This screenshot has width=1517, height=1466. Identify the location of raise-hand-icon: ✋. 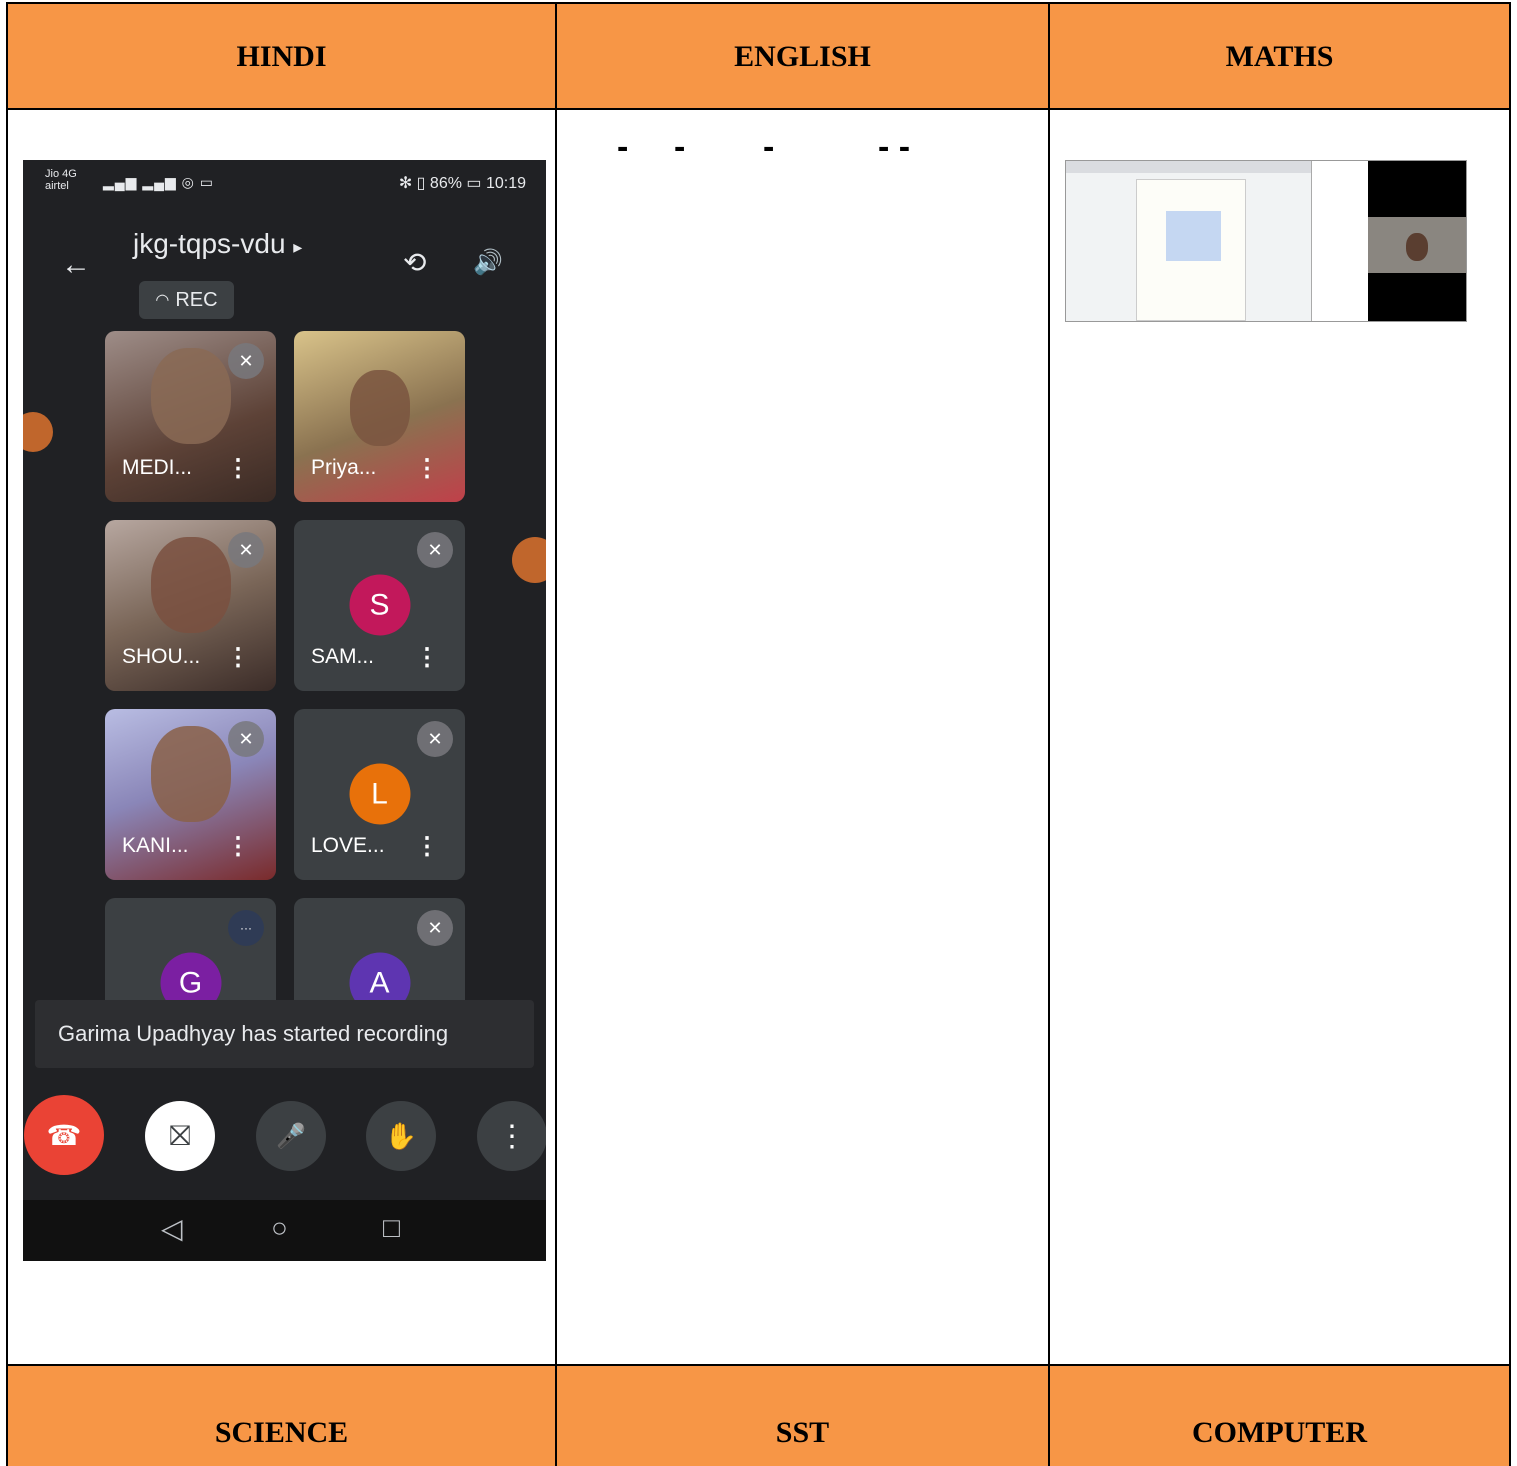
(401, 1135).